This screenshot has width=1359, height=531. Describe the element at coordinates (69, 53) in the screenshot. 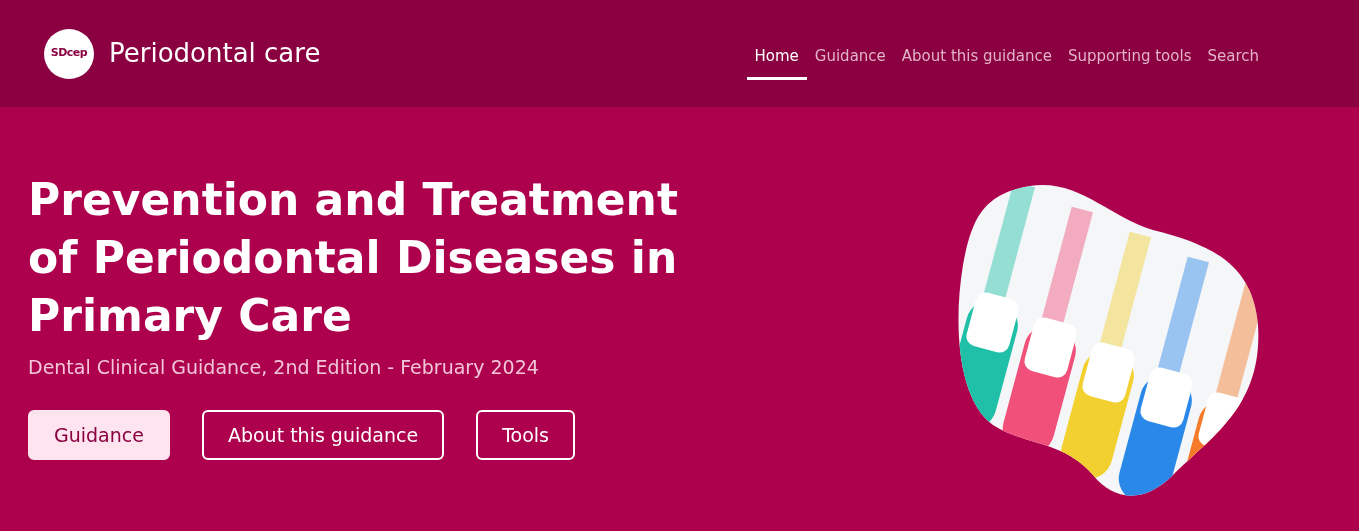

I see `logo: SDcep` at that location.